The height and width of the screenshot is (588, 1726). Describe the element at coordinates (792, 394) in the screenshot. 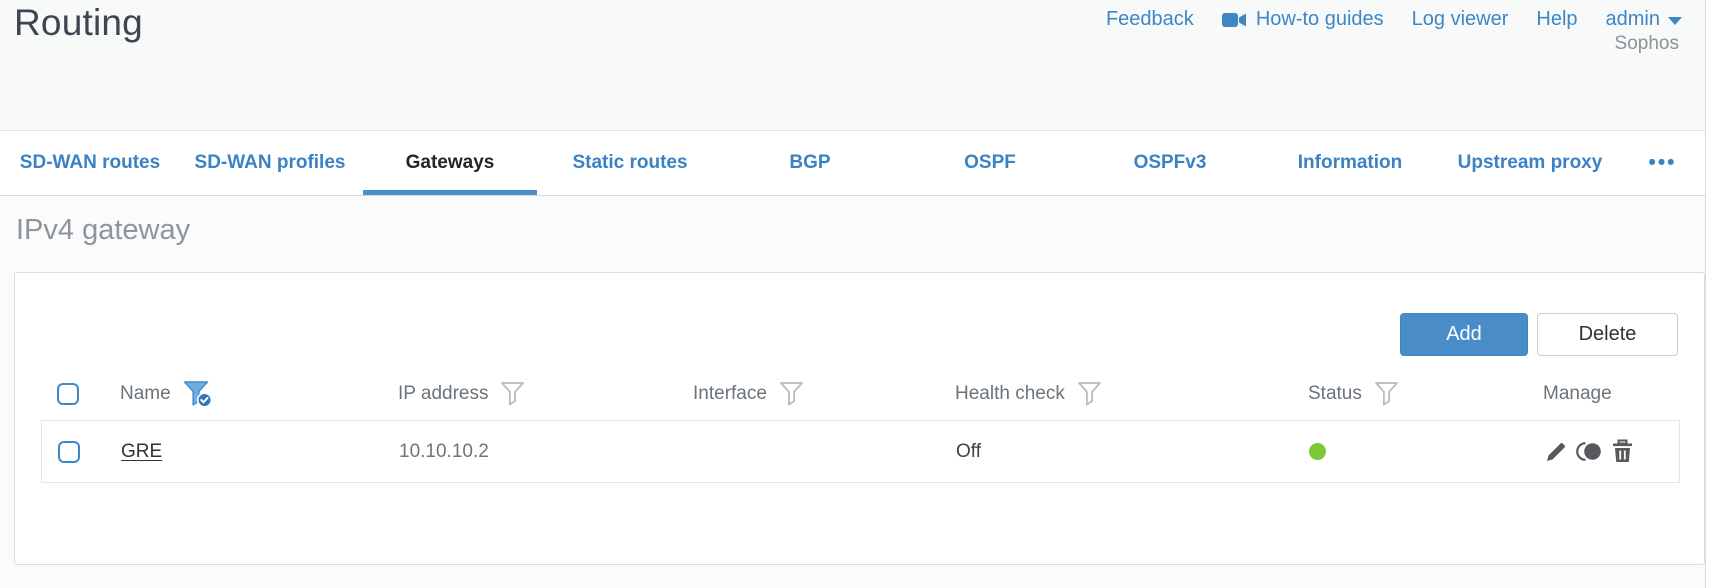

I see `interface-filter-icon` at that location.